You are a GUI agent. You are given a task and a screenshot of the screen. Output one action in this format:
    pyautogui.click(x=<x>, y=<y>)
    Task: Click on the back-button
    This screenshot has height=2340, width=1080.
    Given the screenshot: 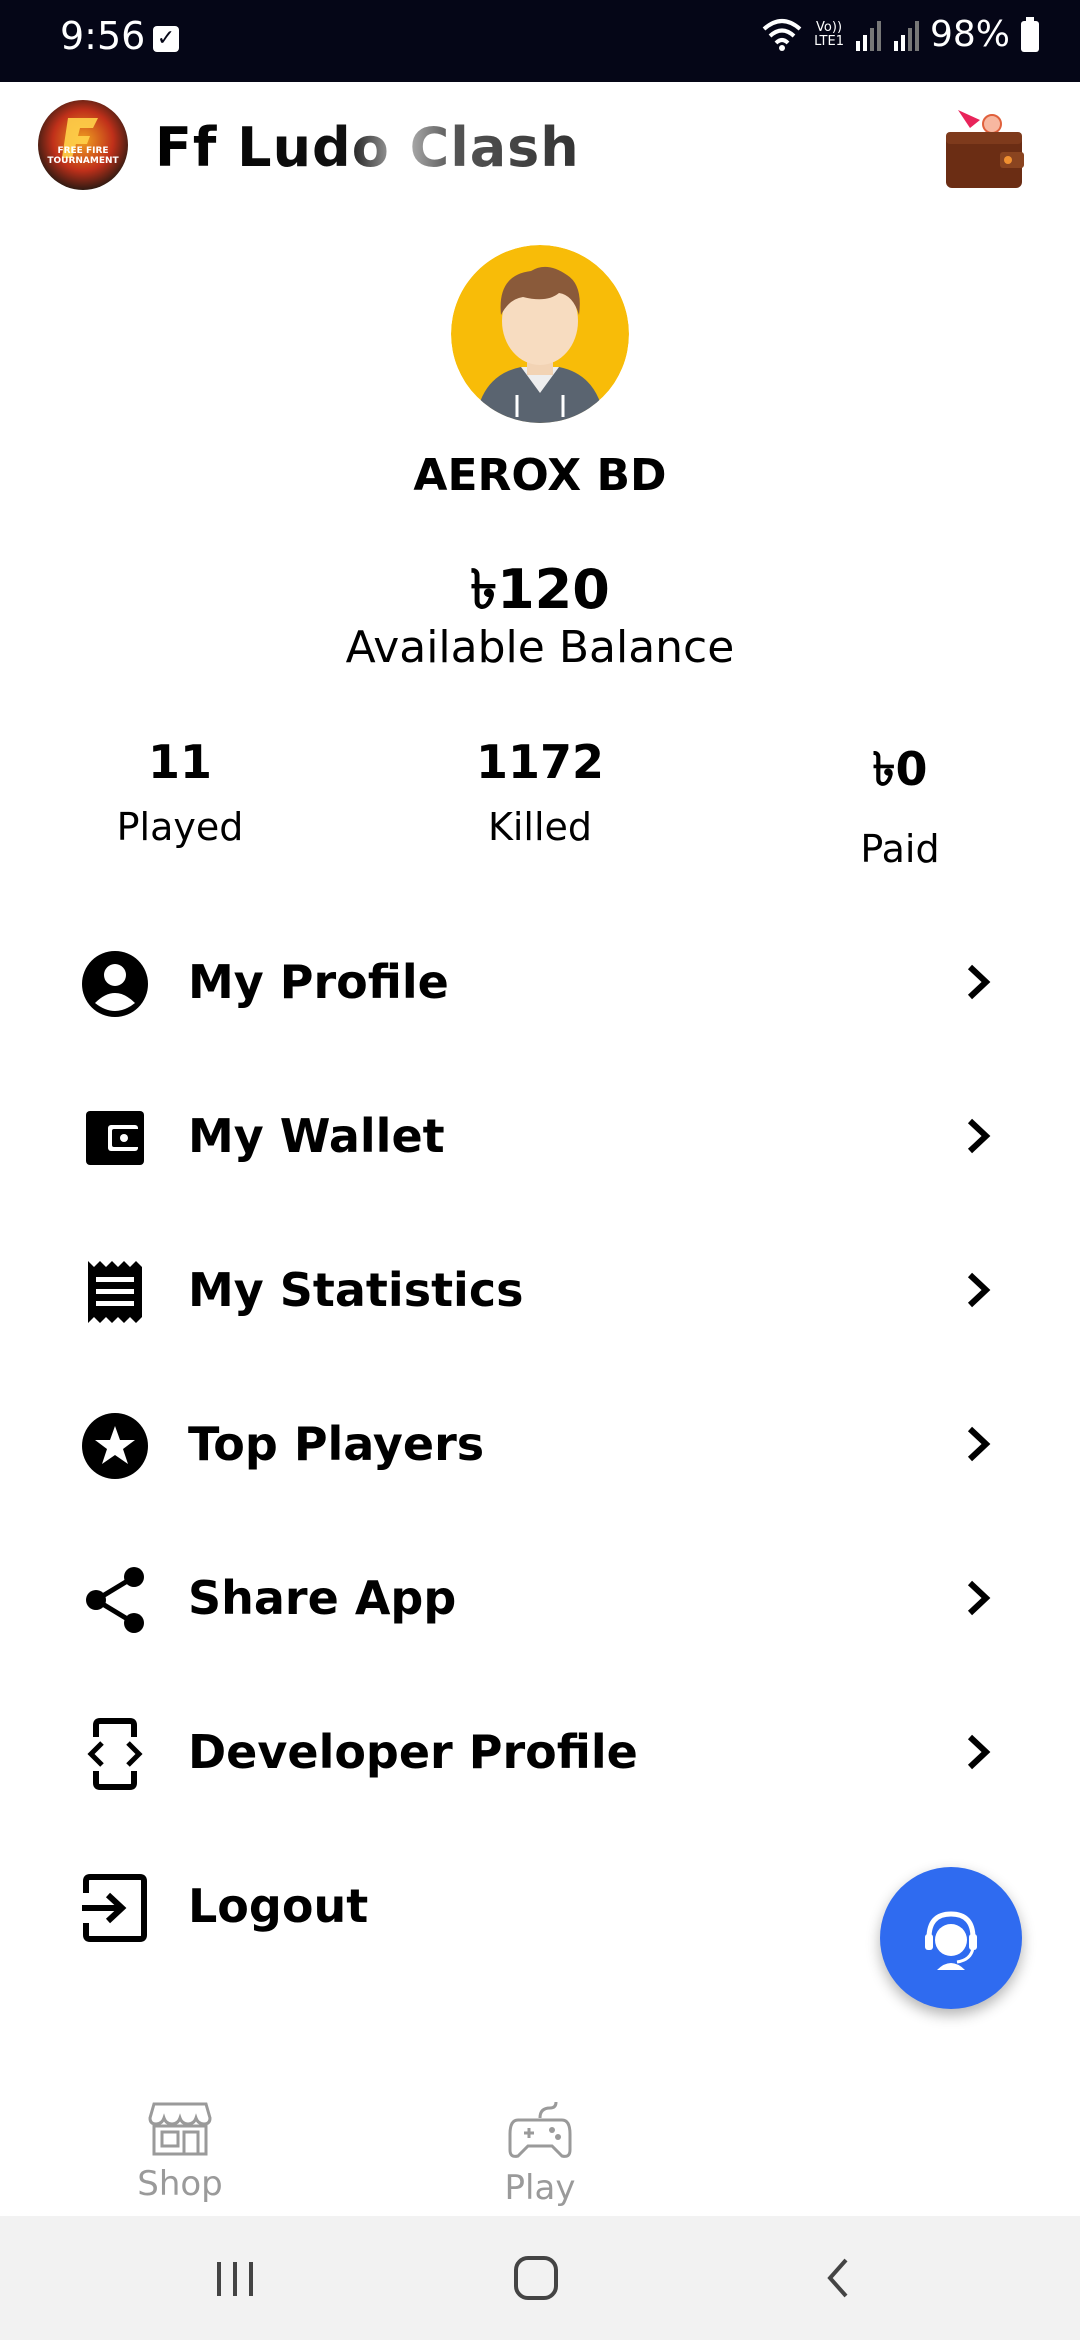 What is the action you would take?
    pyautogui.click(x=840, y=2278)
    